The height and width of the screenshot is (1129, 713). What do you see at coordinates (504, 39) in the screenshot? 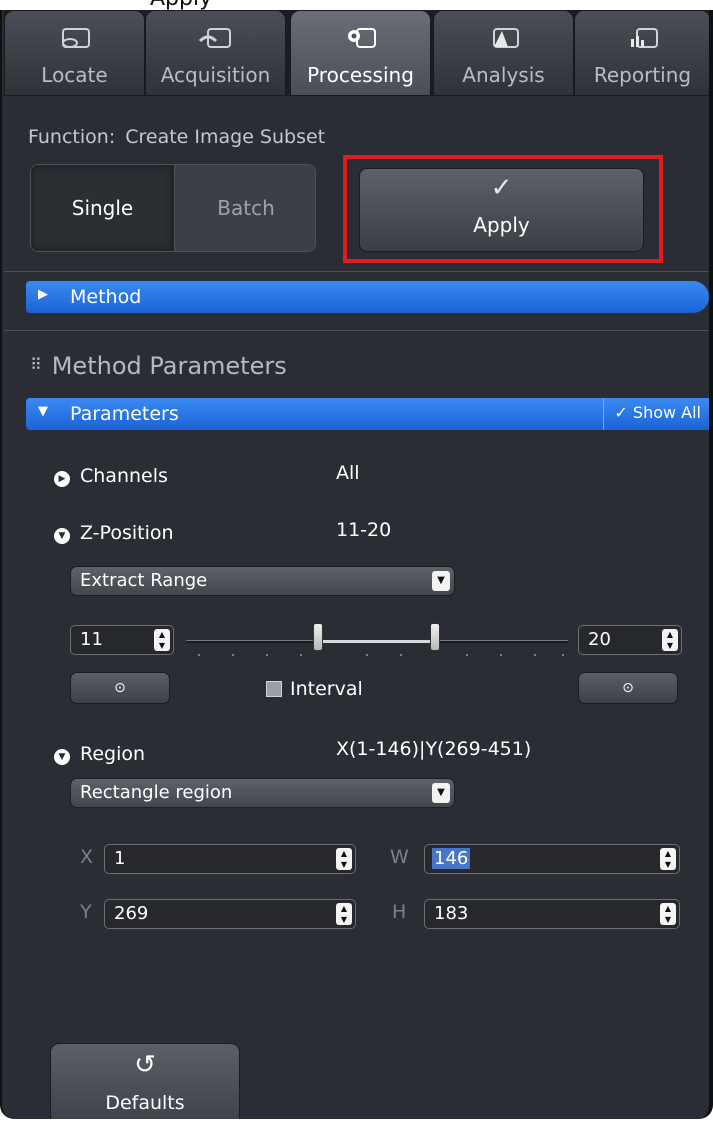
I see `analysis-icon` at bounding box center [504, 39].